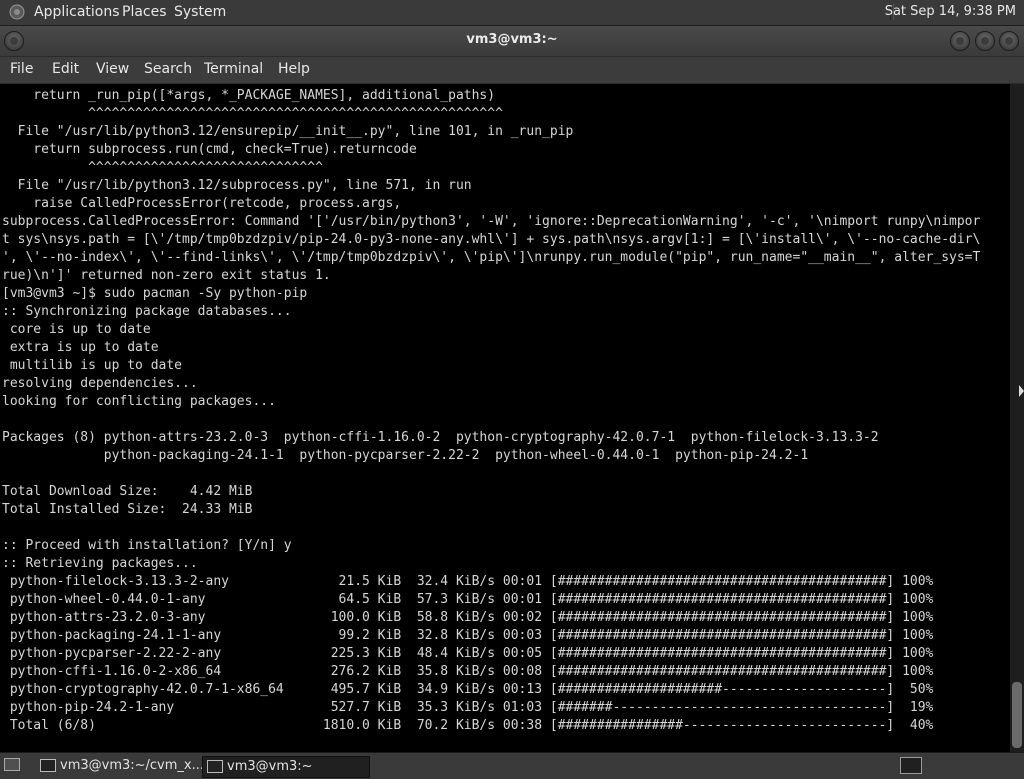 This screenshot has width=1024, height=779. What do you see at coordinates (512, 70) in the screenshot?
I see `menubar: File Edit View Search Terminal Help` at bounding box center [512, 70].